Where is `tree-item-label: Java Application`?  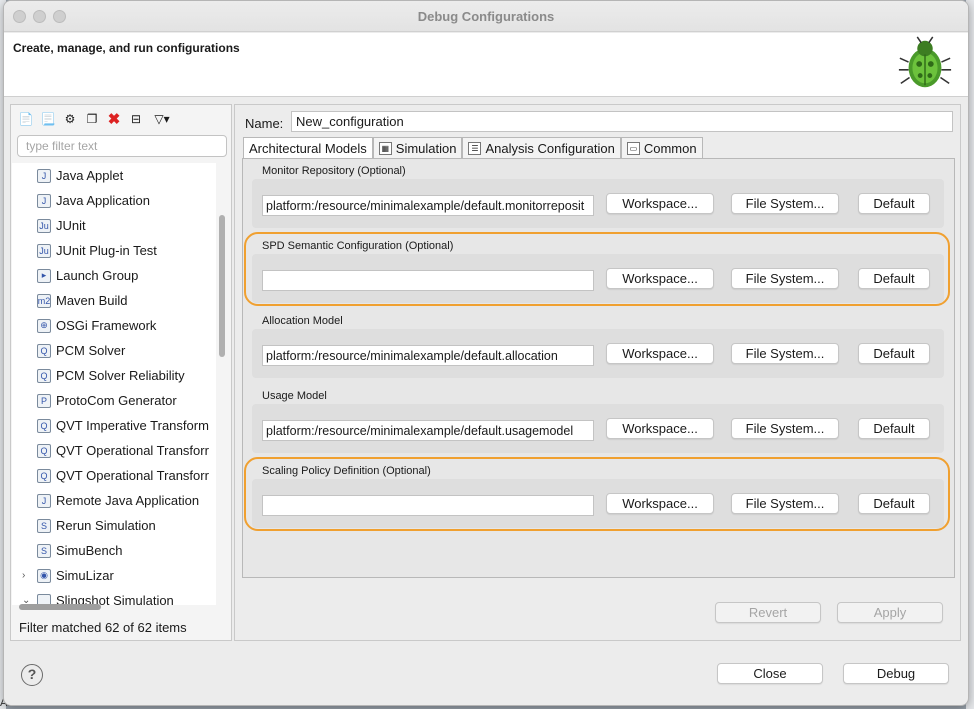 tree-item-label: Java Application is located at coordinates (103, 200).